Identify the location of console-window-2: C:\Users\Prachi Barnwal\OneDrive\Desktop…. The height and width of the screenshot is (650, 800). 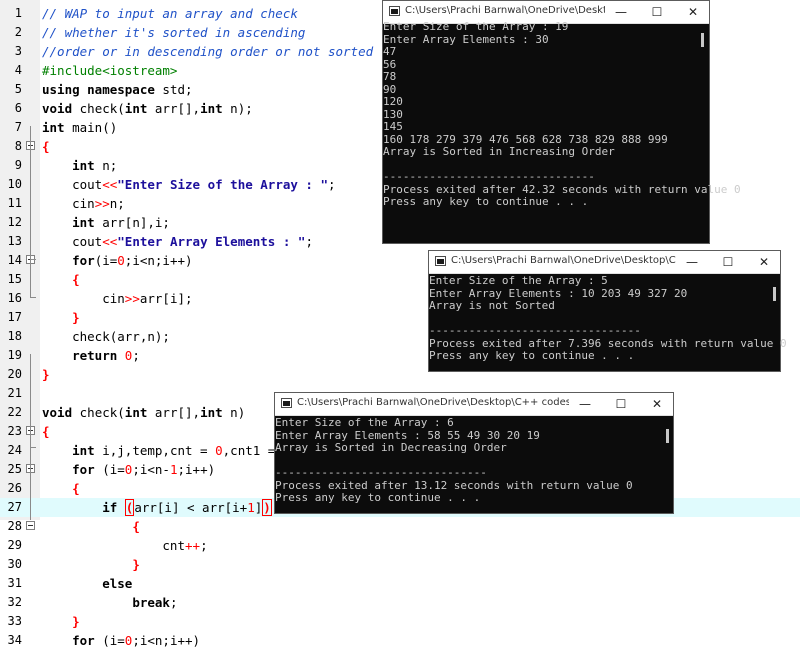
(607, 311).